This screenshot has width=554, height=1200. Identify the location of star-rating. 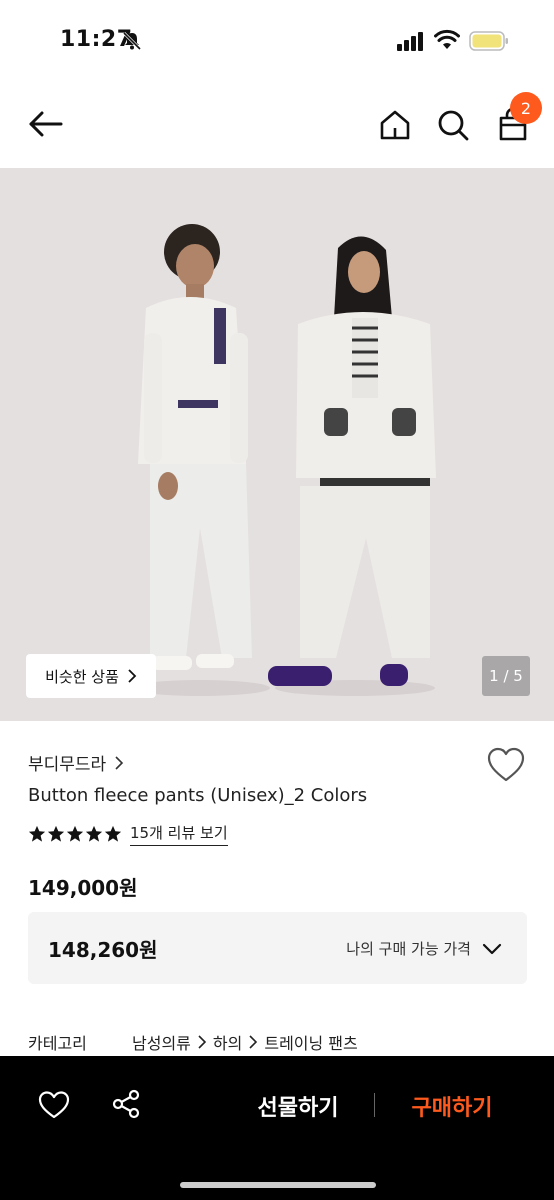
(75, 834).